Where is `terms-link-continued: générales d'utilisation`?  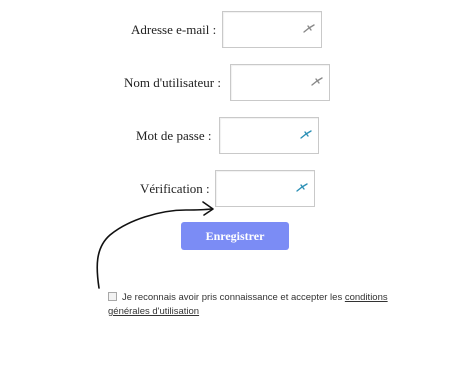
terms-link-continued: générales d'utilisation is located at coordinates (153, 311).